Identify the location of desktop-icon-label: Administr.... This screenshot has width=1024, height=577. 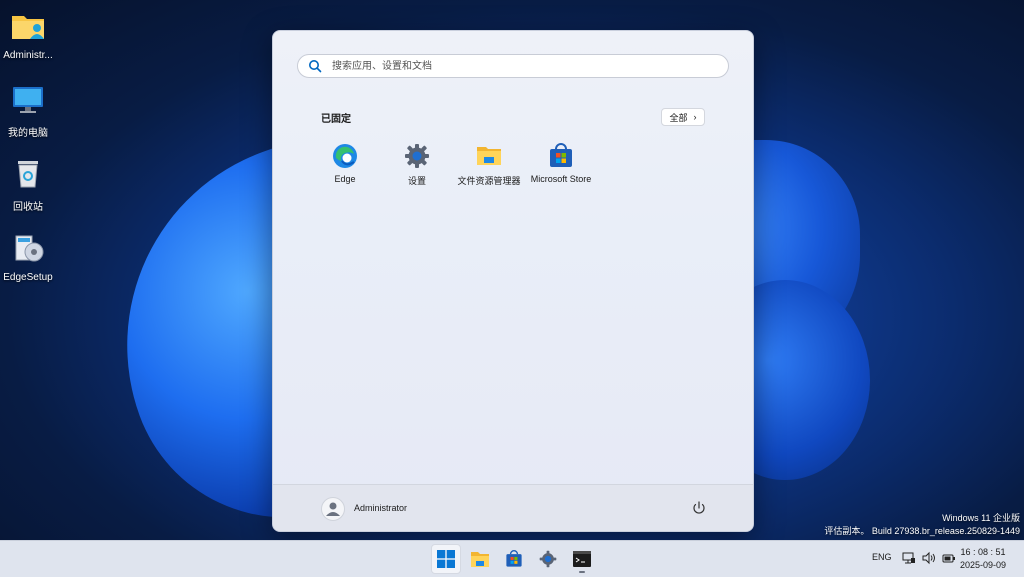
(28, 55).